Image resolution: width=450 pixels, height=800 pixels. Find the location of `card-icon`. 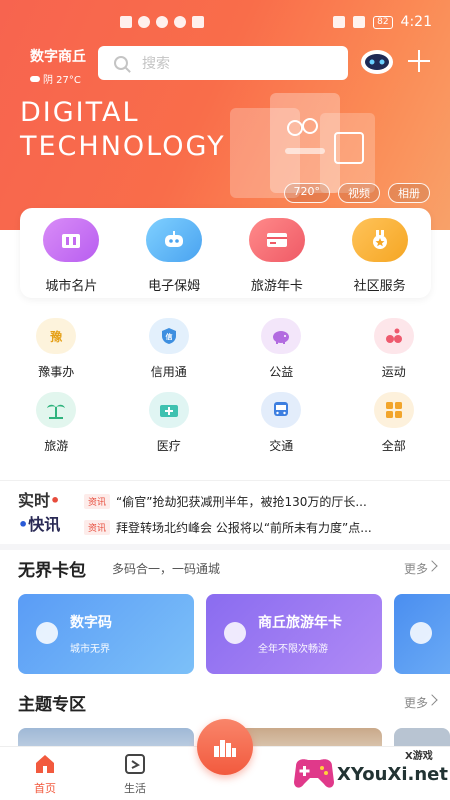

card-icon is located at coordinates (235, 633).